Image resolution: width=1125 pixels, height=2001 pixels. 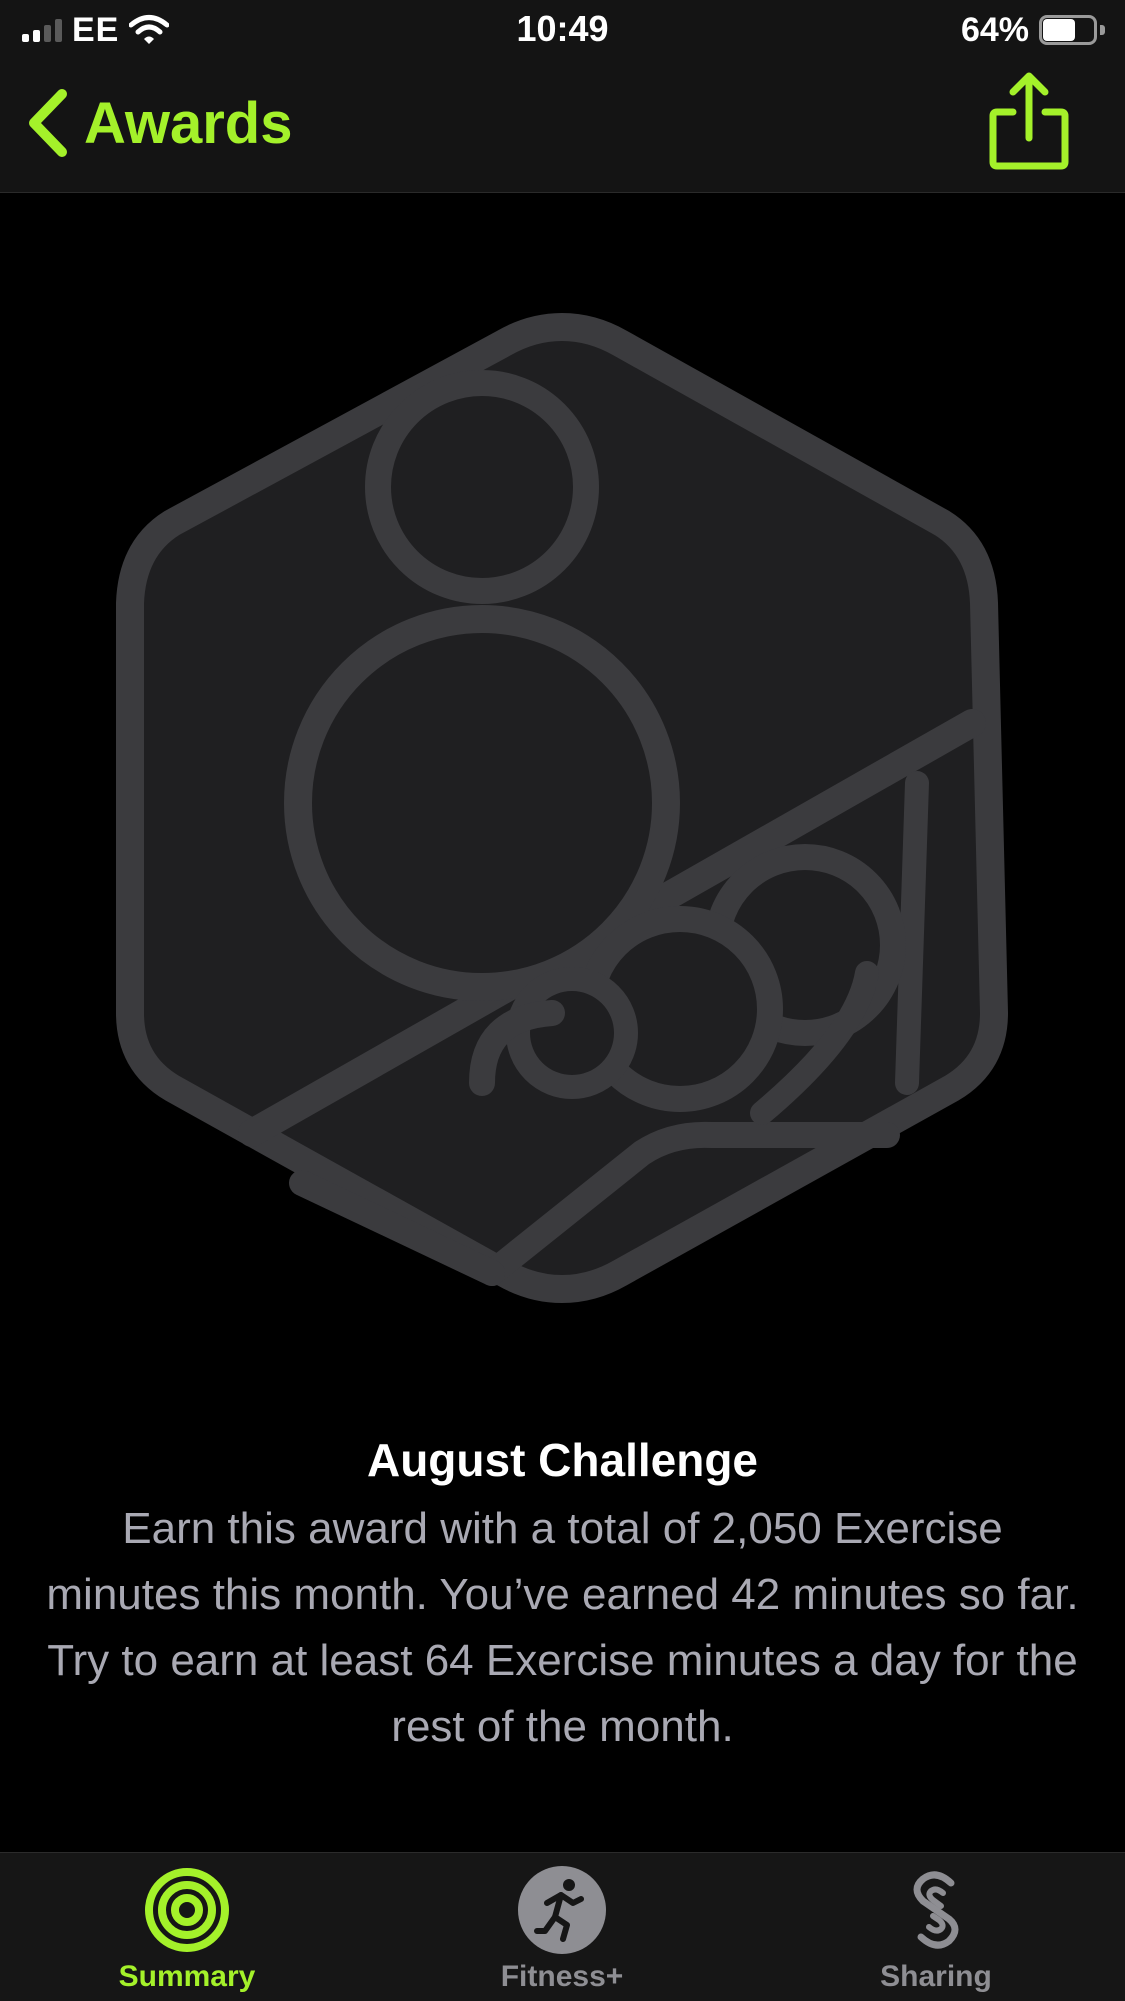 I want to click on badge-small-circle, so click(x=482, y=487).